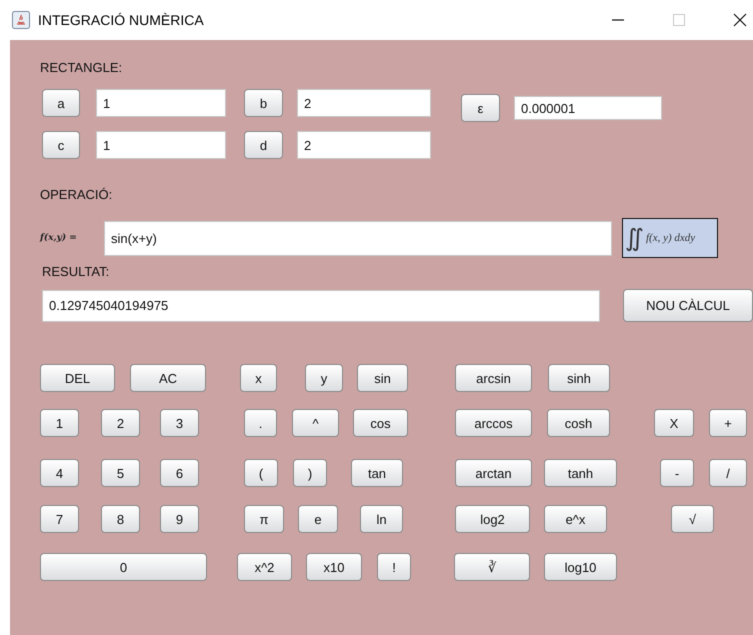 The image size is (753, 635). I want to click on key-button: ^, so click(315, 423).